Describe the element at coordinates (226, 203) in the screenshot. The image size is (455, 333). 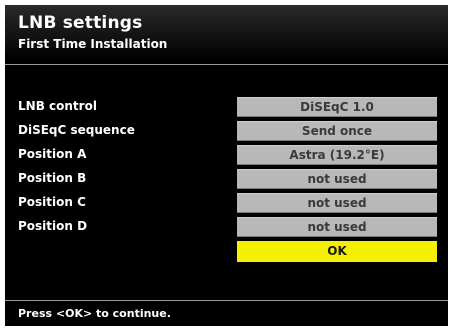
I see `setting-row-position-c: Position C not used` at that location.